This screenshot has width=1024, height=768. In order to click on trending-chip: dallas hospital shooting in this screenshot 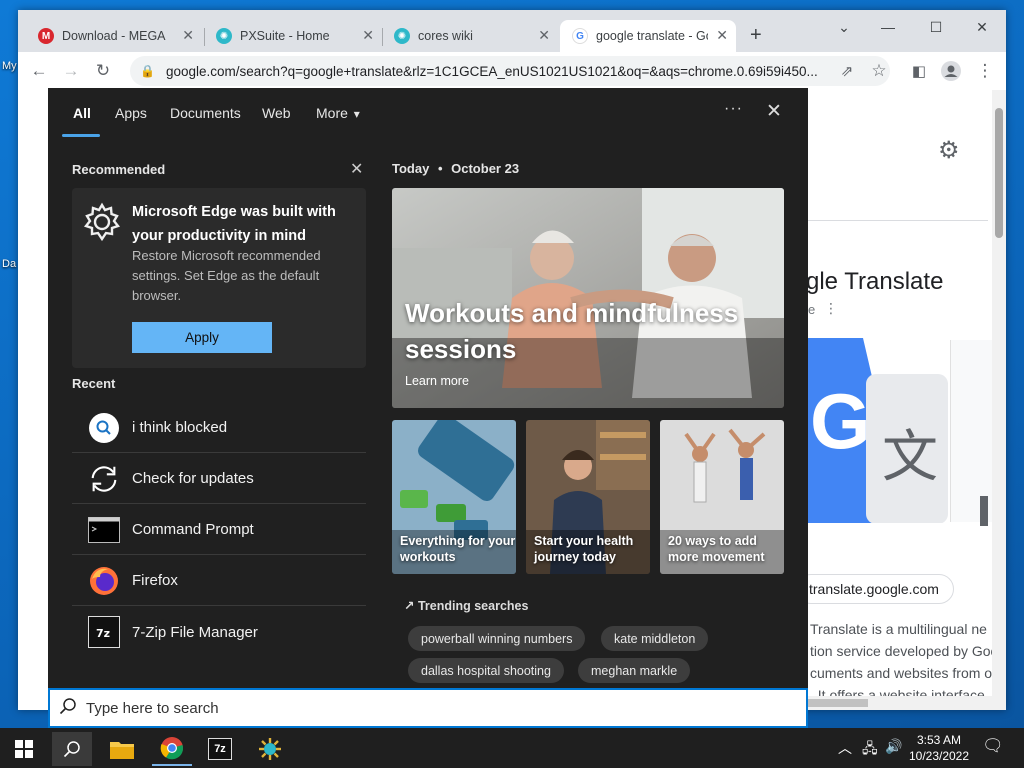, I will do `click(486, 670)`.